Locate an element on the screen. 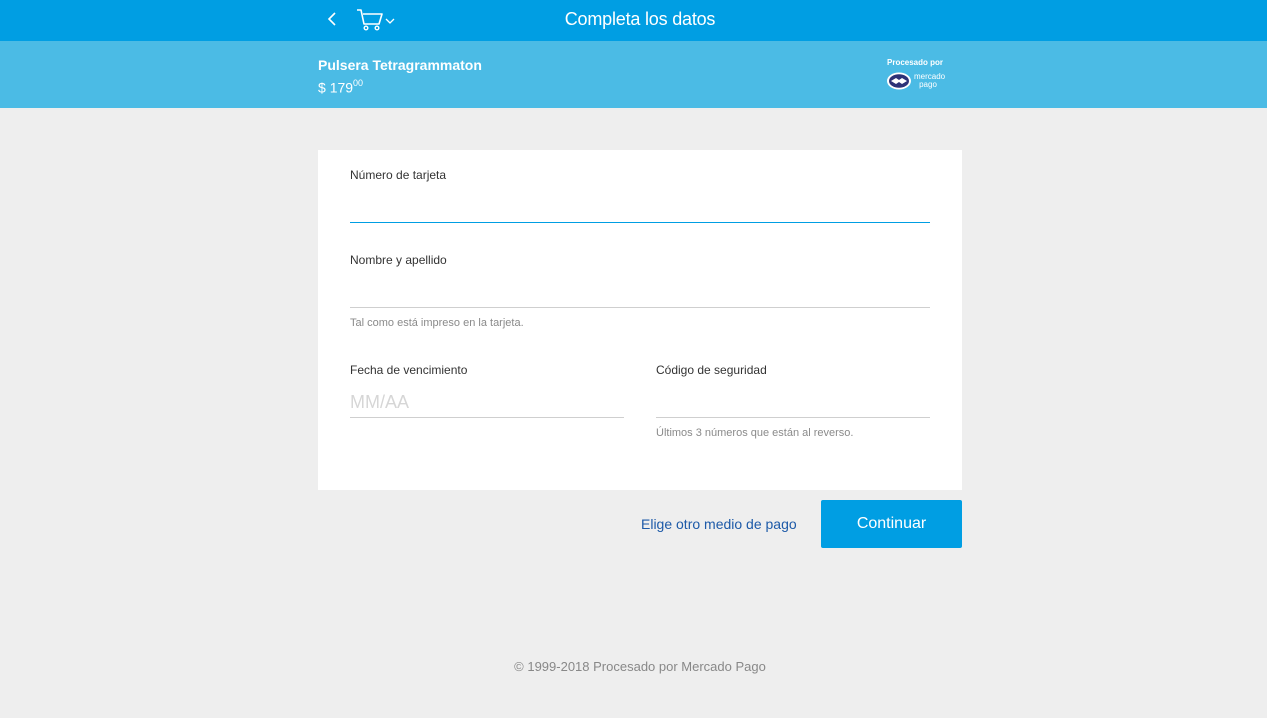 The image size is (1267, 718). cvv-input is located at coordinates (793, 402).